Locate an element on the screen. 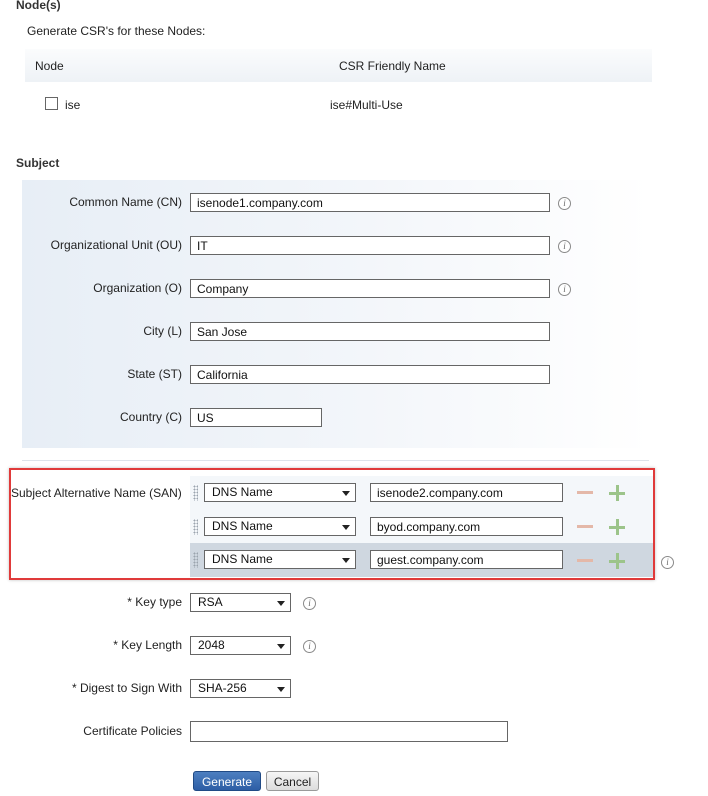 The width and height of the screenshot is (708, 796). san-highlight-box is located at coordinates (332, 524).